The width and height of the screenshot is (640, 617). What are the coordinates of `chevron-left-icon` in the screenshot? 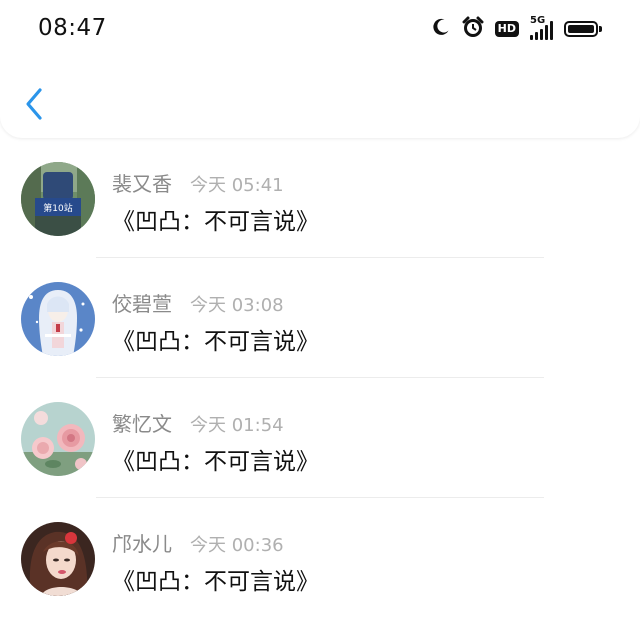 It's located at (34, 104).